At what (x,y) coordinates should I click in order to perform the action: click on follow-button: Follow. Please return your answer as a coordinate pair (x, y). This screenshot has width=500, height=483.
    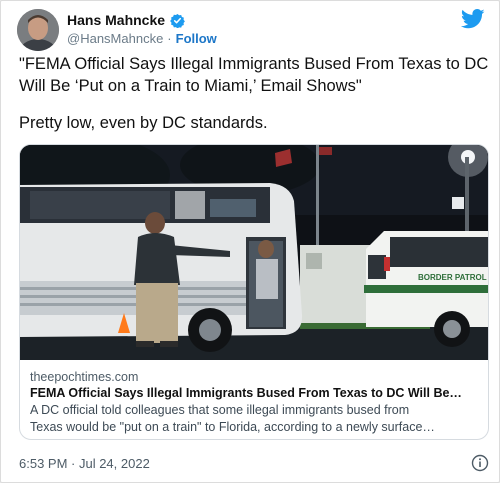
    Looking at the image, I should click on (196, 38).